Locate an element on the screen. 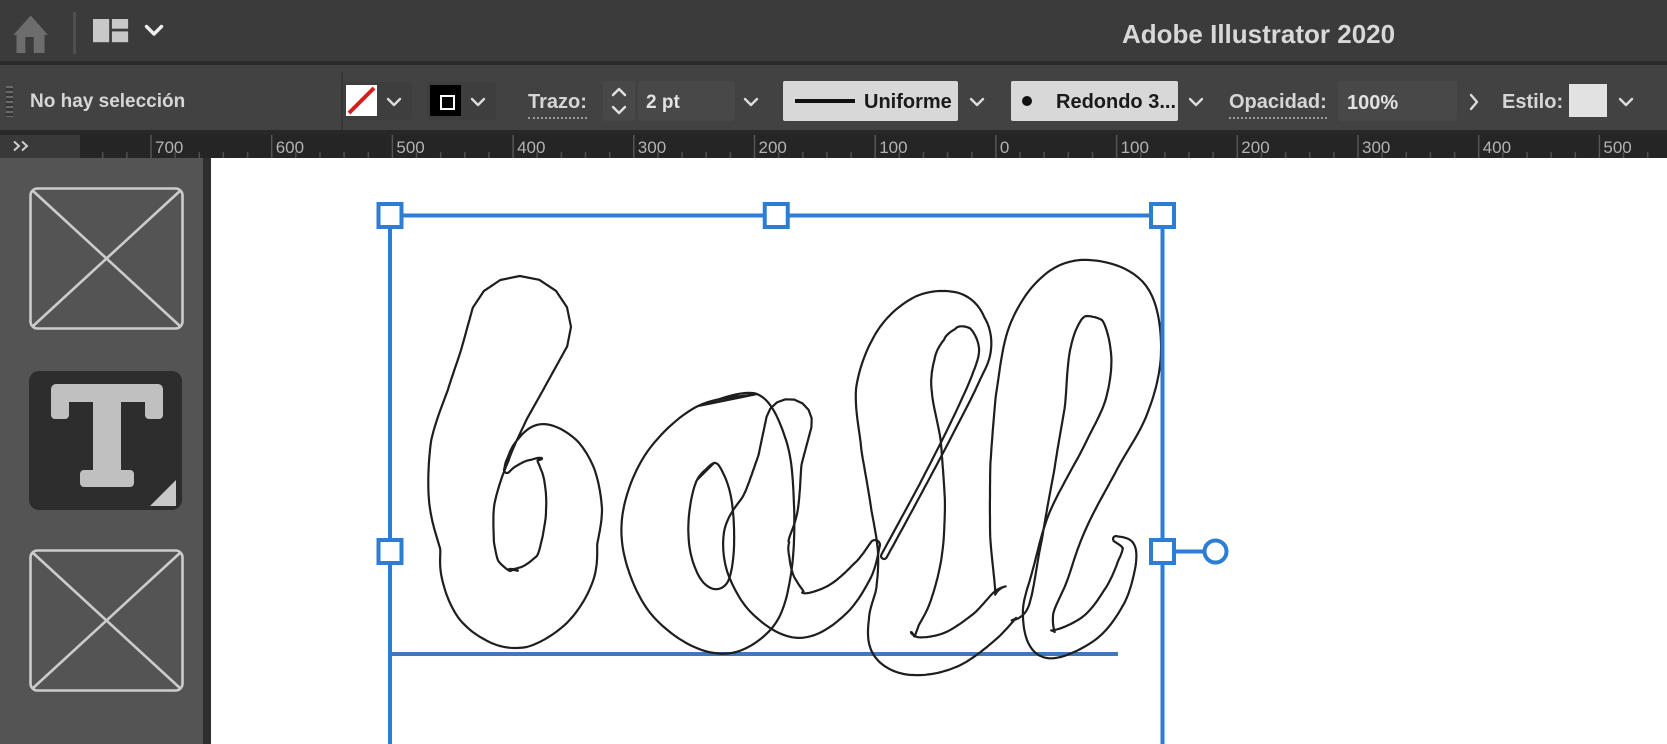  svg-text: 600 is located at coordinates (290, 147).